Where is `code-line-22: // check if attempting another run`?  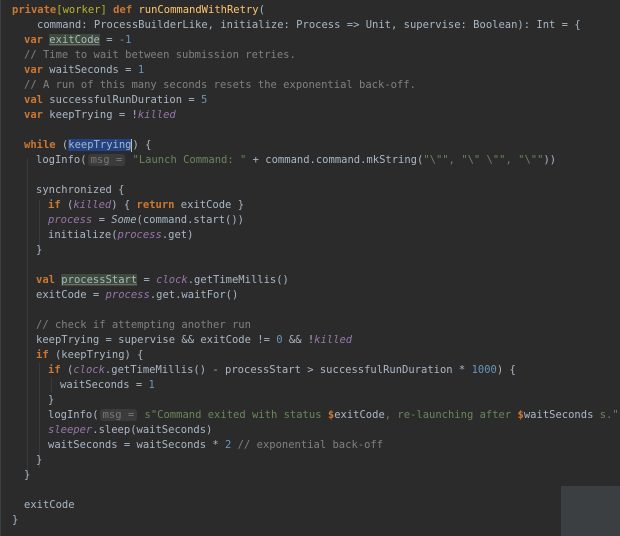 code-line-22: // check if attempting another run is located at coordinates (143, 325).